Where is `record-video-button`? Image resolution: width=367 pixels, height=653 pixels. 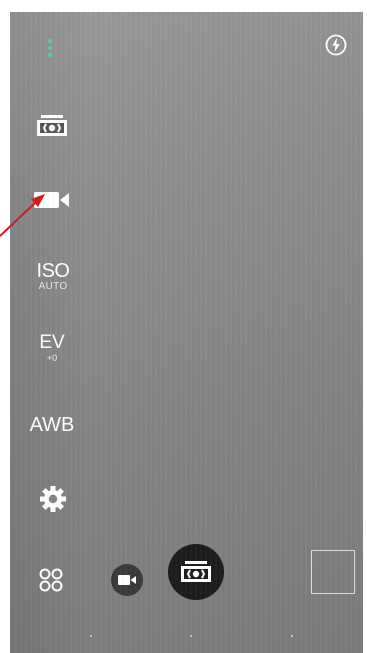
record-video-button is located at coordinates (127, 580).